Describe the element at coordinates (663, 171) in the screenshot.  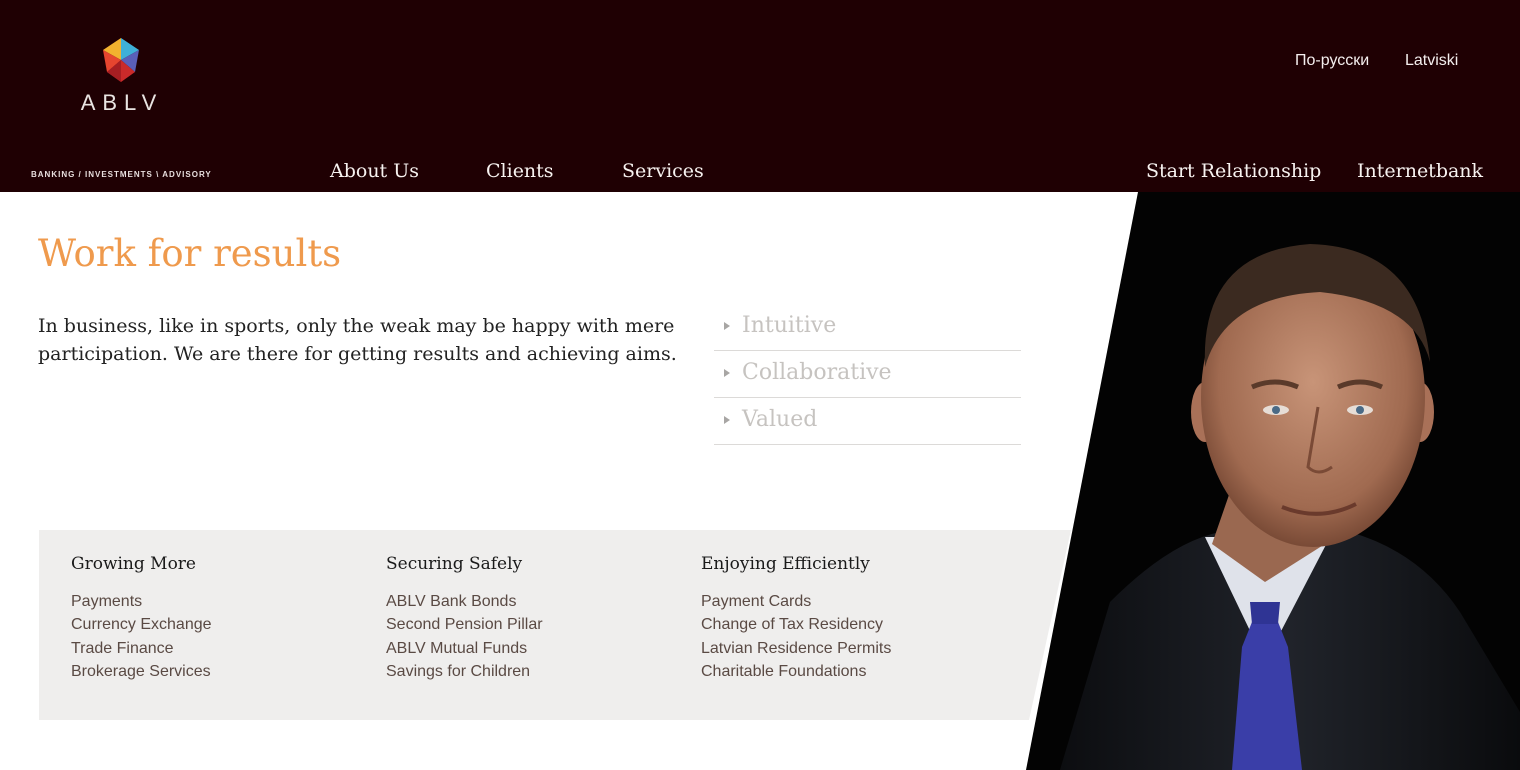
I see `nav-services: Services` at that location.